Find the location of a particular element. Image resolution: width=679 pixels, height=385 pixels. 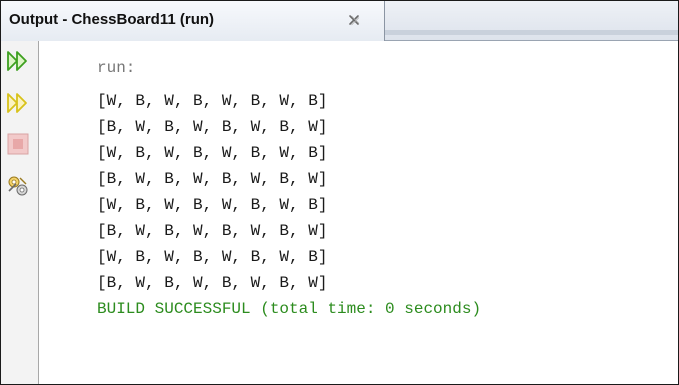

tab-bar: Output - ChessBoard11 (run) is located at coordinates (339, 21).